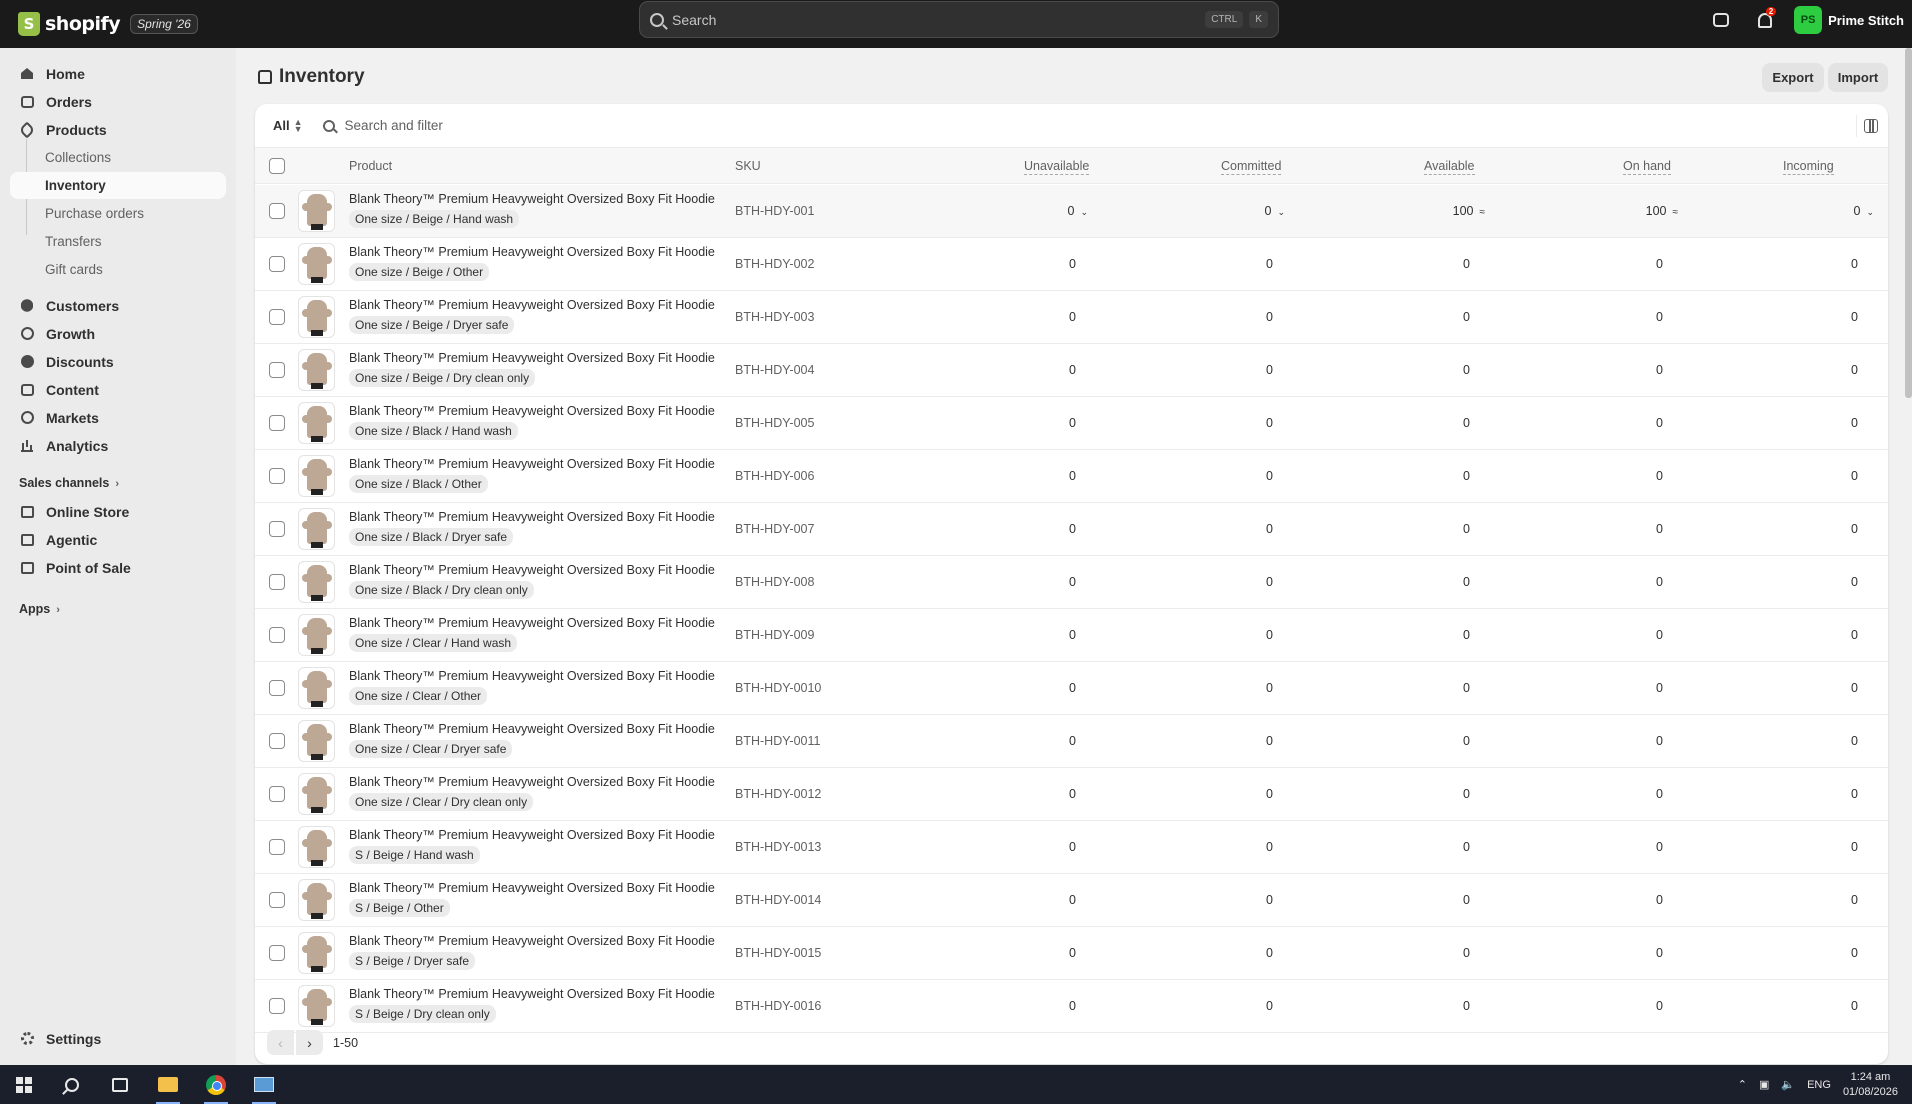  What do you see at coordinates (309, 1042) in the screenshot?
I see `next-page-button: ›` at bounding box center [309, 1042].